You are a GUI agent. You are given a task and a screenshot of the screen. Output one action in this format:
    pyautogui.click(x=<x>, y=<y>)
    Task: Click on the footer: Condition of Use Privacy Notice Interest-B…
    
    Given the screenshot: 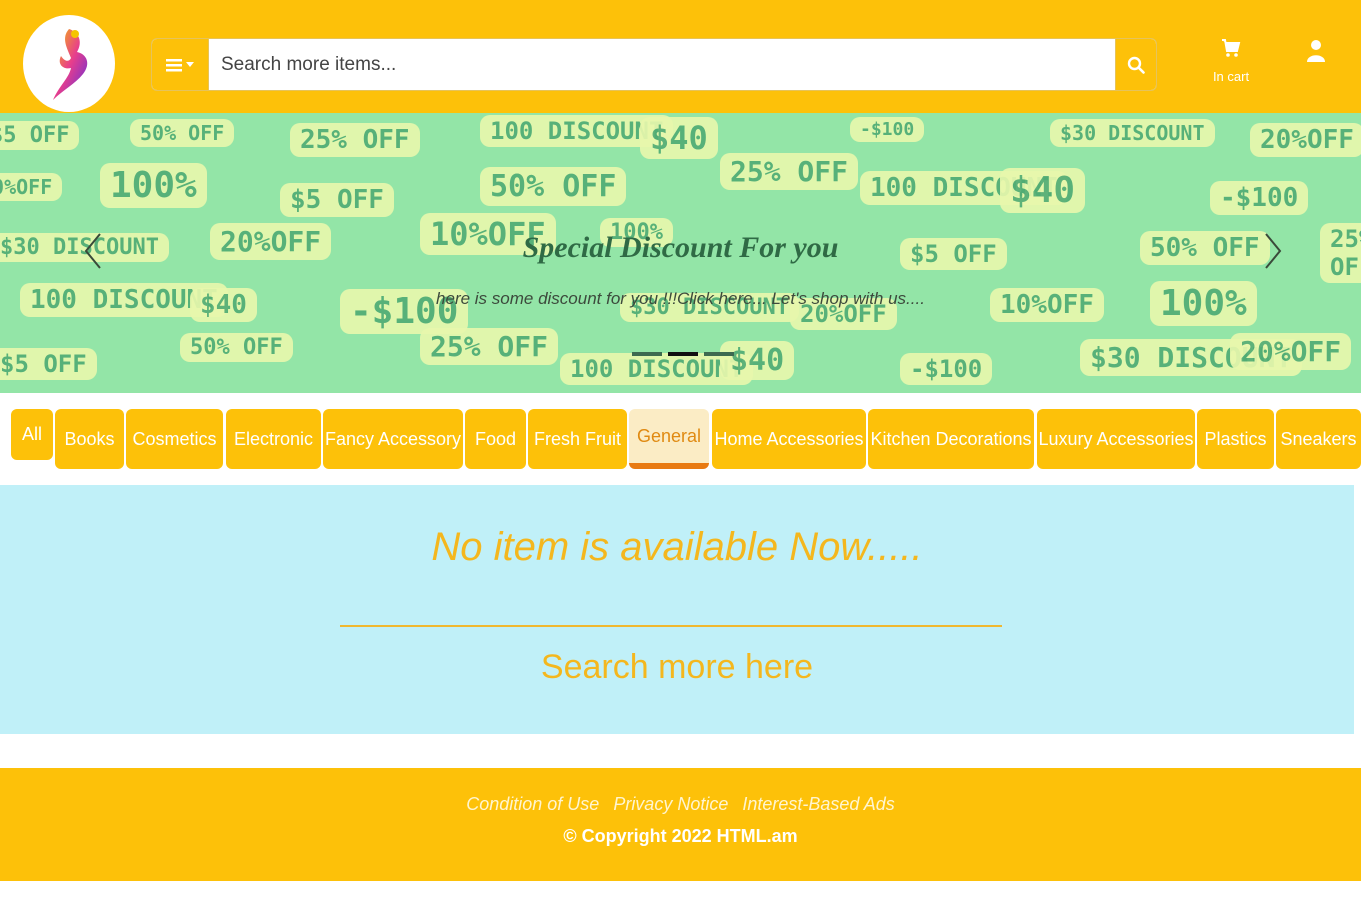 What is the action you would take?
    pyautogui.click(x=680, y=824)
    